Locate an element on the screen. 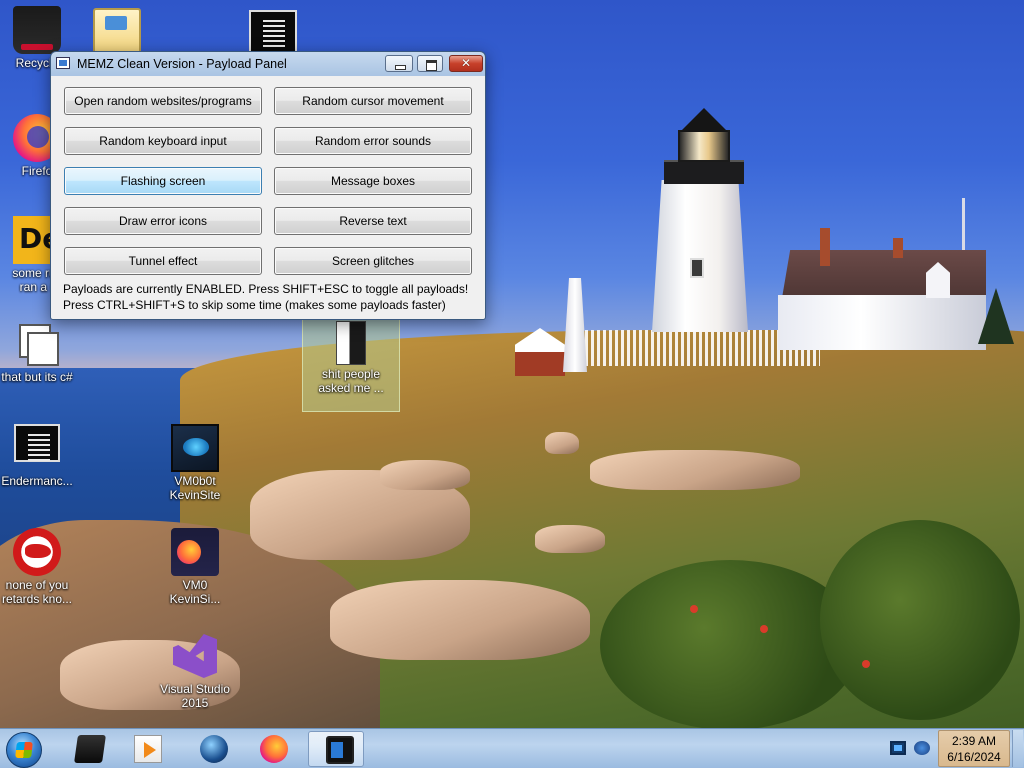  payload-button-random-keyboard-input: Random keyboard input is located at coordinates (163, 141).